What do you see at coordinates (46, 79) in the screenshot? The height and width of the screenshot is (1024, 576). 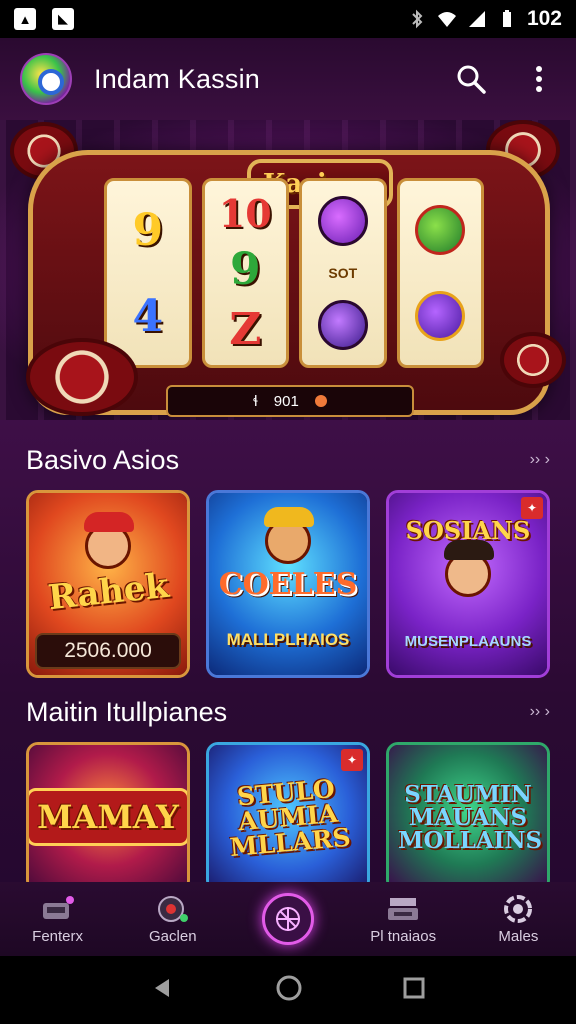 I see `app-logo` at bounding box center [46, 79].